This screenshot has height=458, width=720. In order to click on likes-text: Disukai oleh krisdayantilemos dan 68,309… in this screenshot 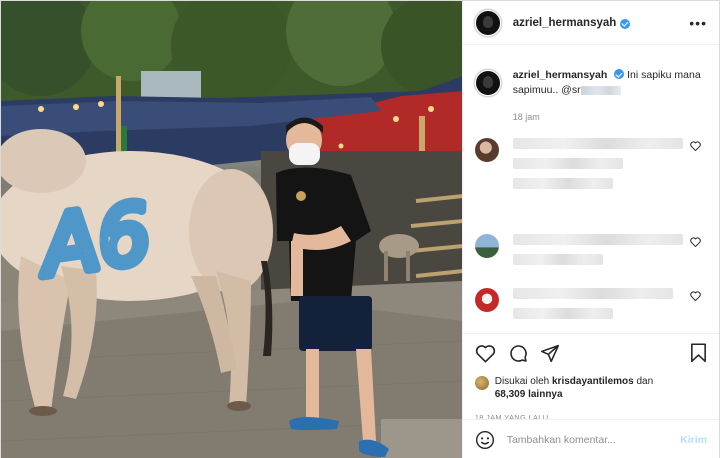, I will do `click(574, 388)`.